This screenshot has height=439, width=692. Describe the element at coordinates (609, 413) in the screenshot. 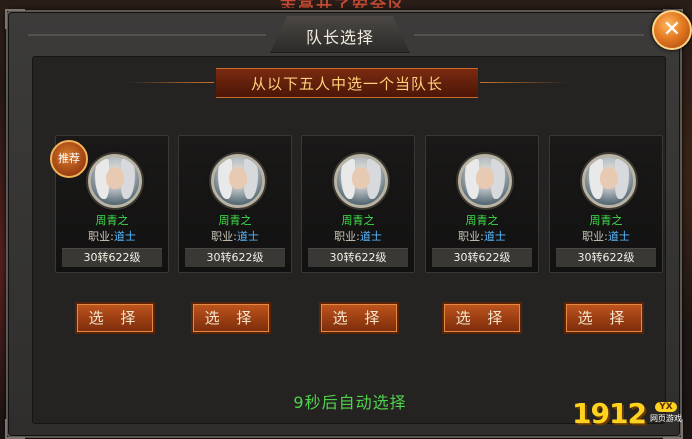

I see `watermark-number: 1912` at that location.